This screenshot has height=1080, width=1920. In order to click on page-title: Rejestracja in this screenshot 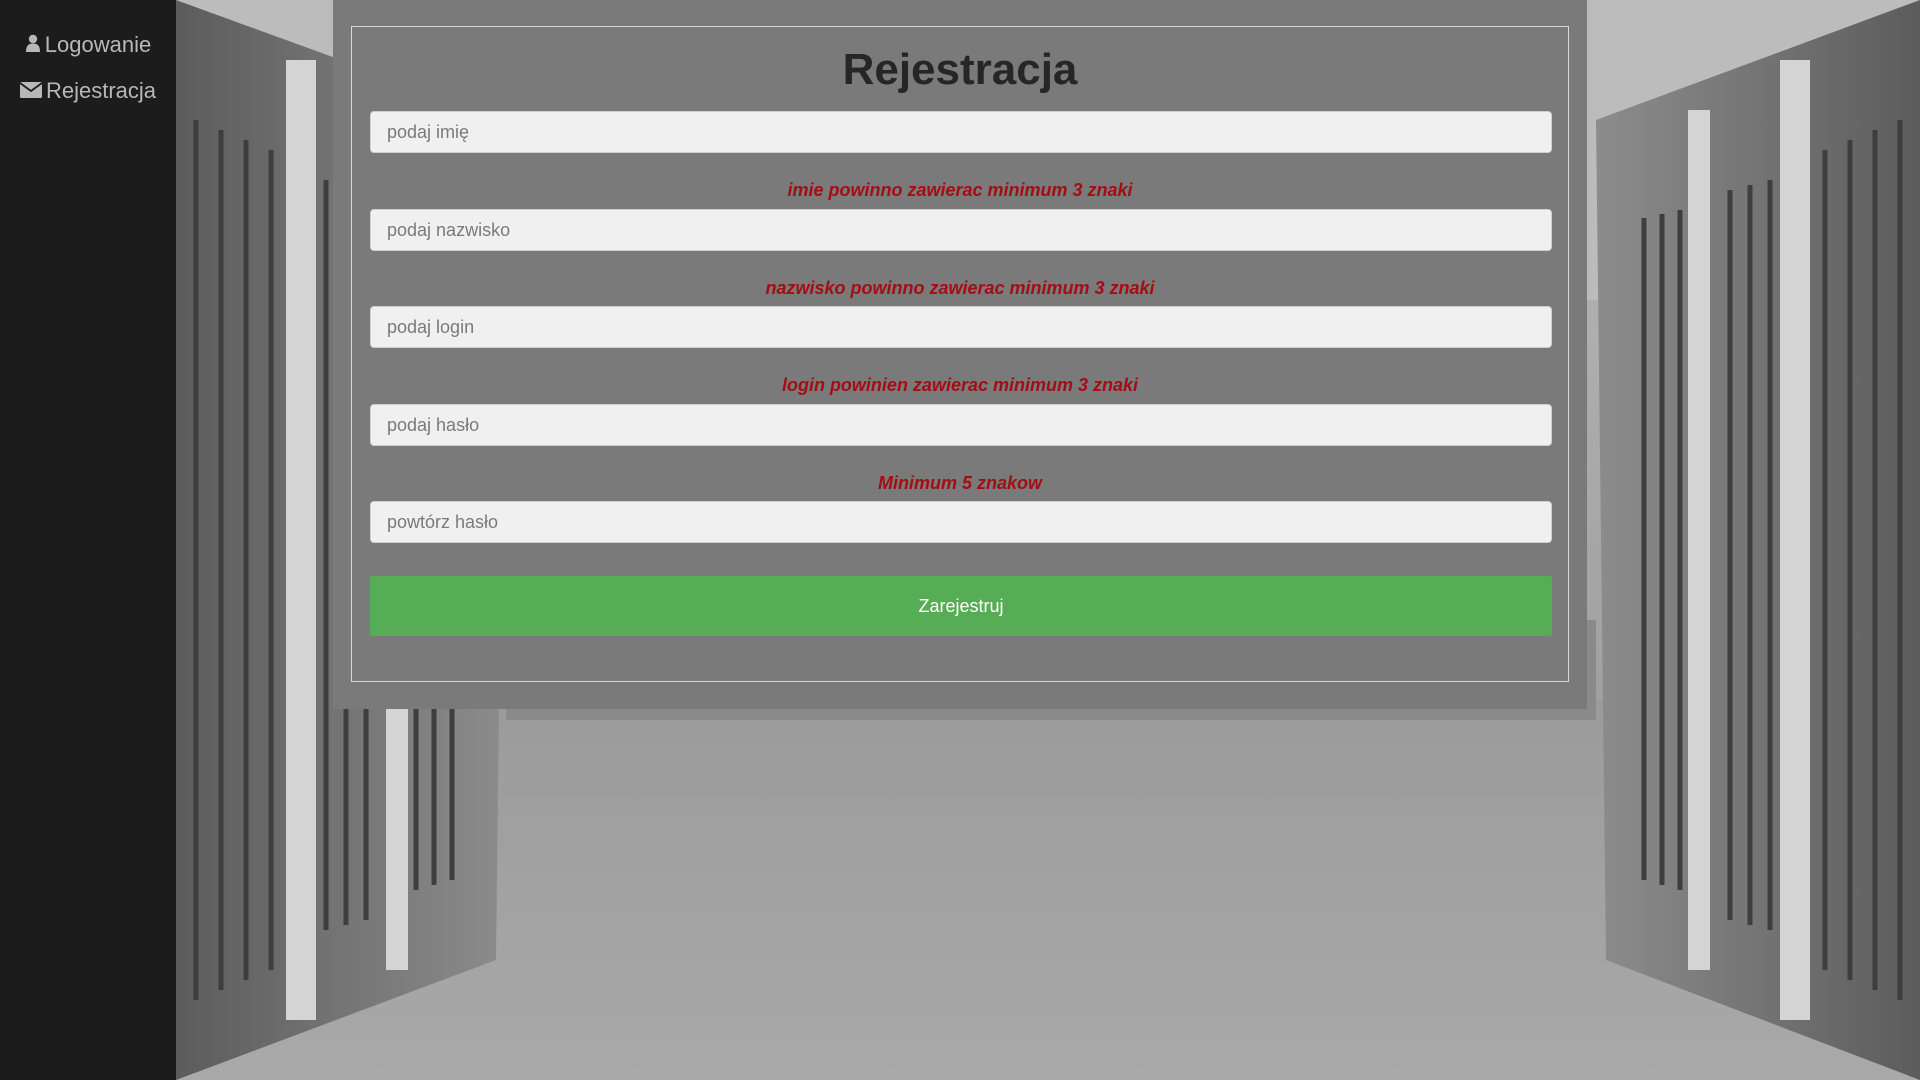, I will do `click(960, 69)`.